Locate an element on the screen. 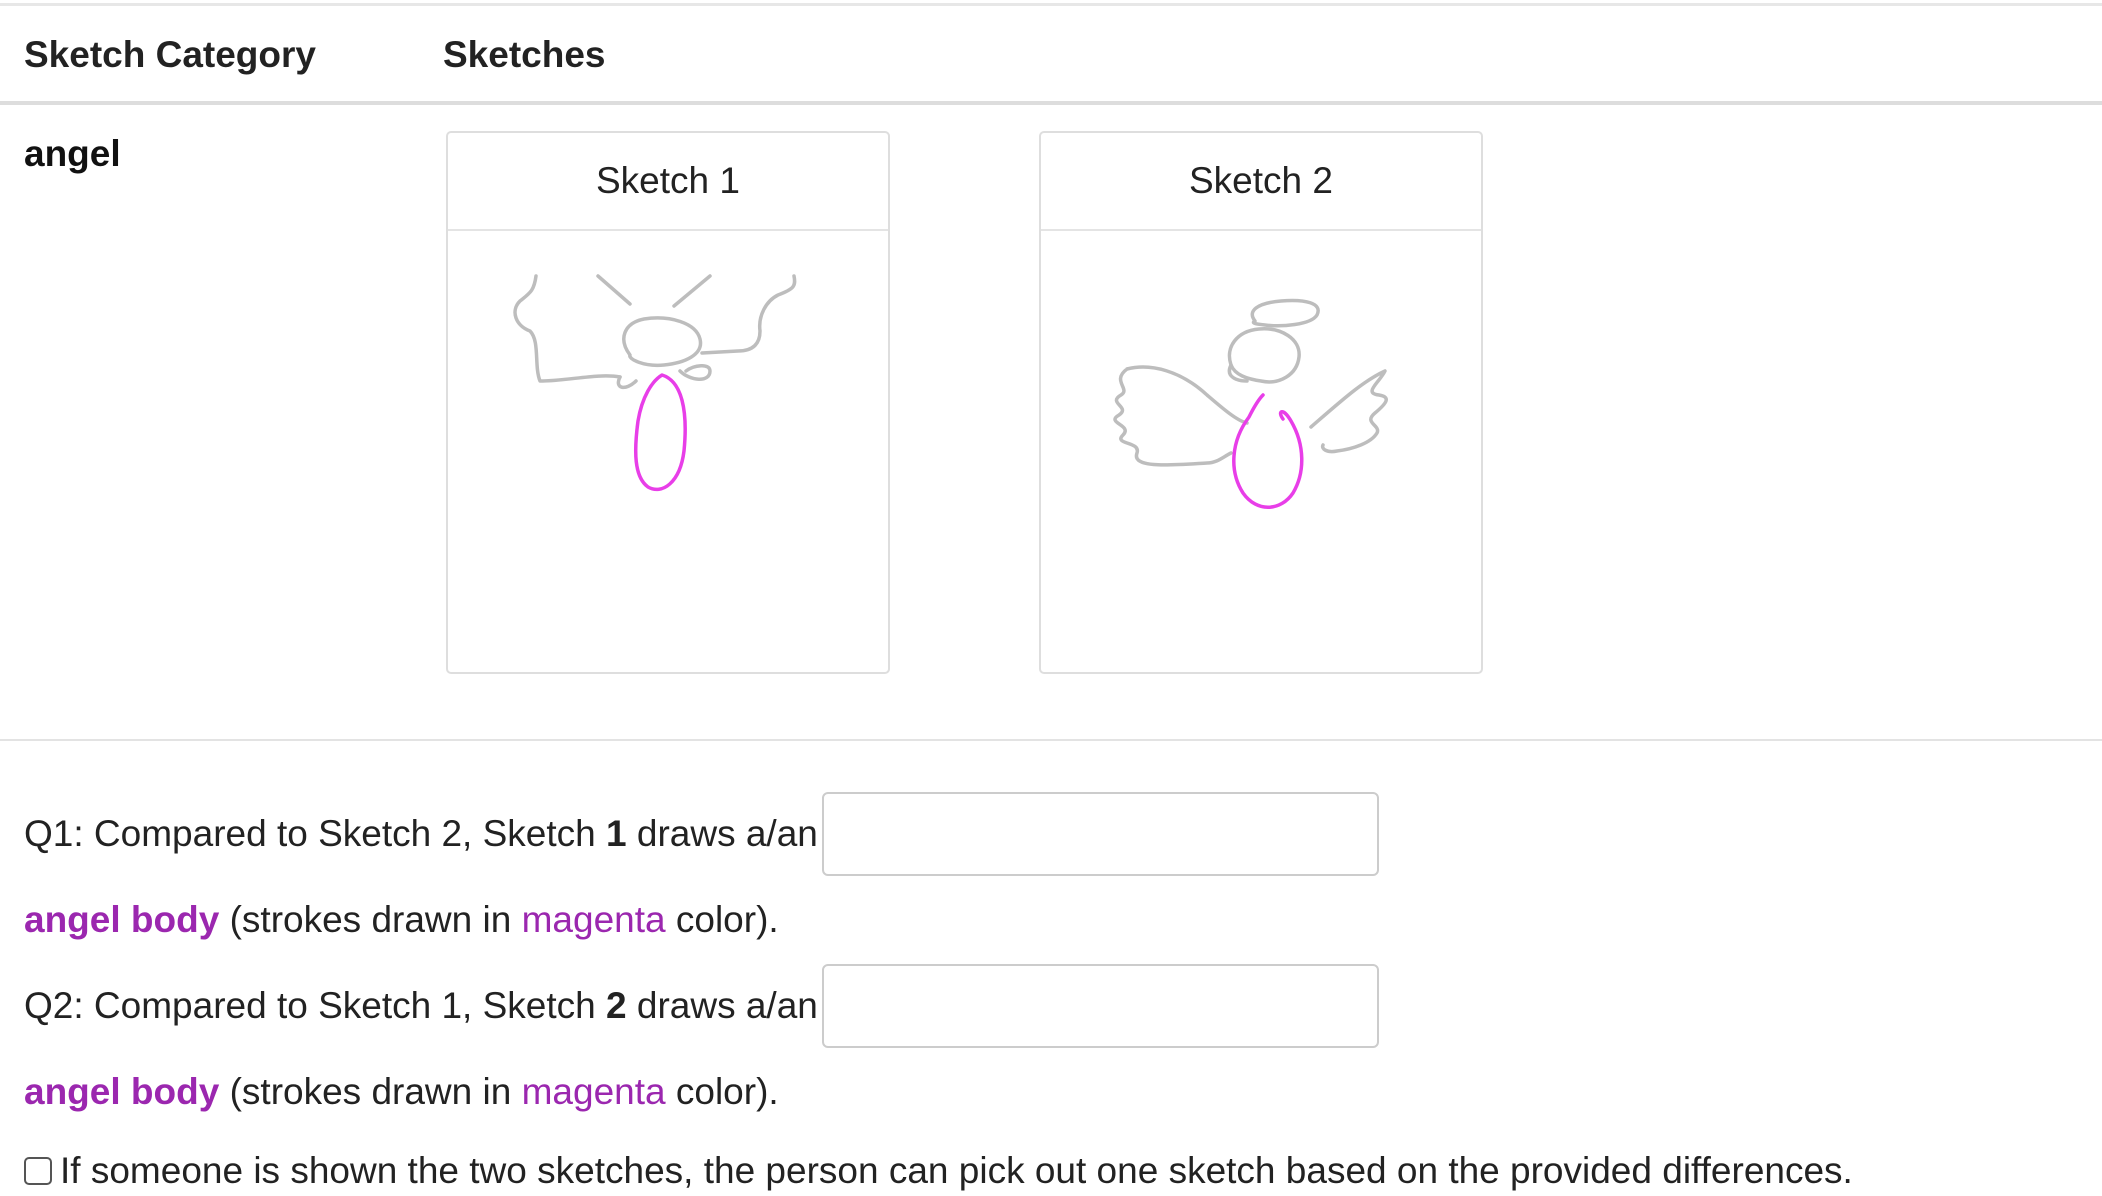 The image size is (2102, 1196). sketch-1-drawing is located at coordinates (655, 383).